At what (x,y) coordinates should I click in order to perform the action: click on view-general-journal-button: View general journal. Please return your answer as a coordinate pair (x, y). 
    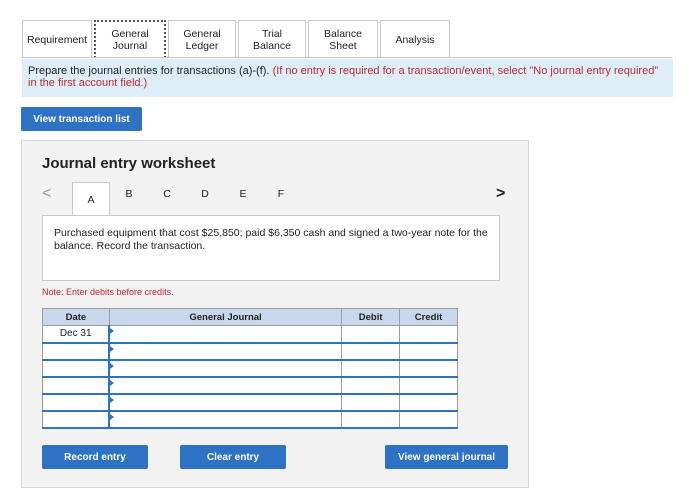
    Looking at the image, I should click on (446, 457).